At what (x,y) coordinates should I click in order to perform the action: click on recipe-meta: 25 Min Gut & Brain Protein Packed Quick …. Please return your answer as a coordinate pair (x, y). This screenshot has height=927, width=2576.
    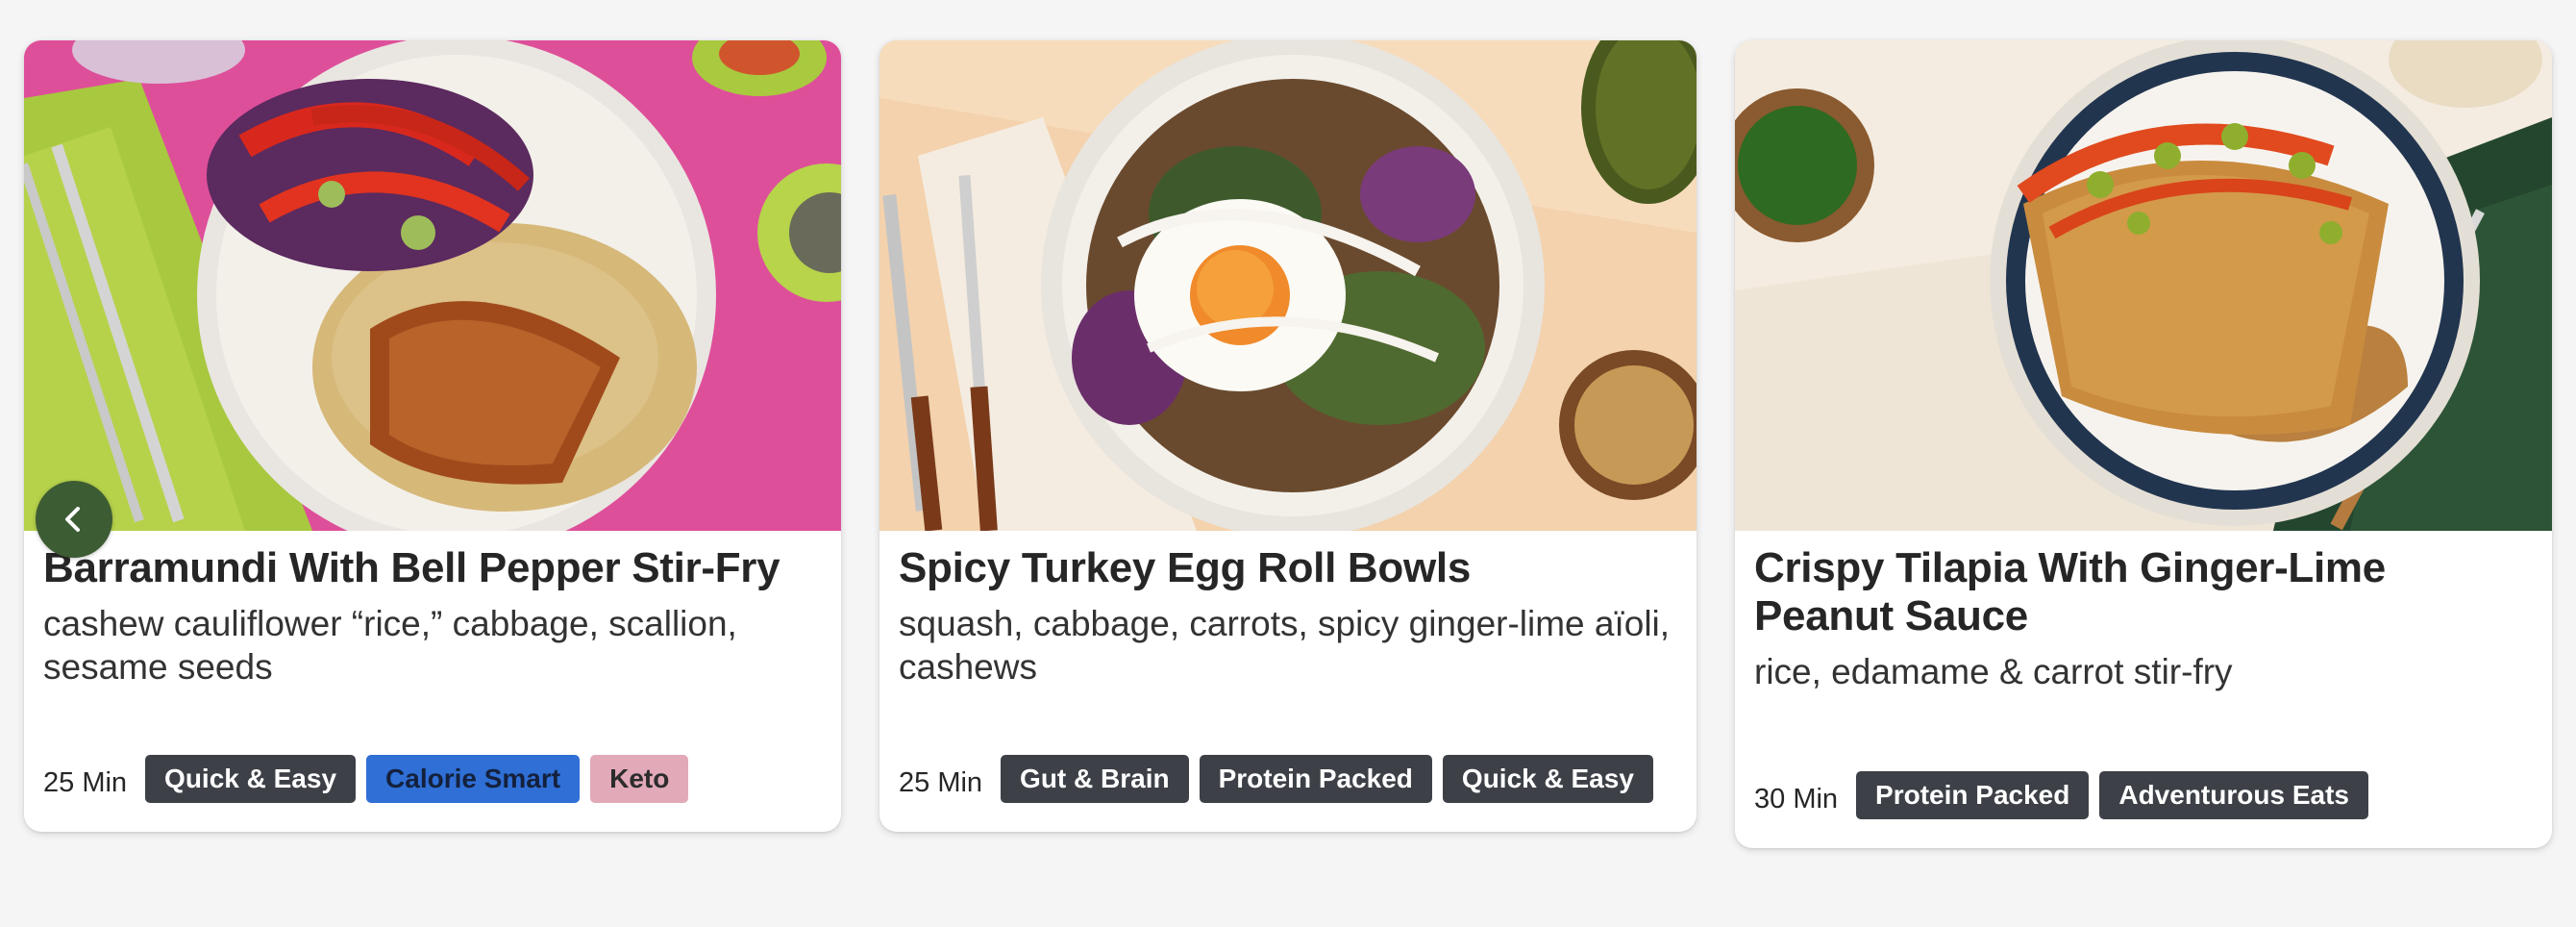
    Looking at the image, I should click on (1288, 779).